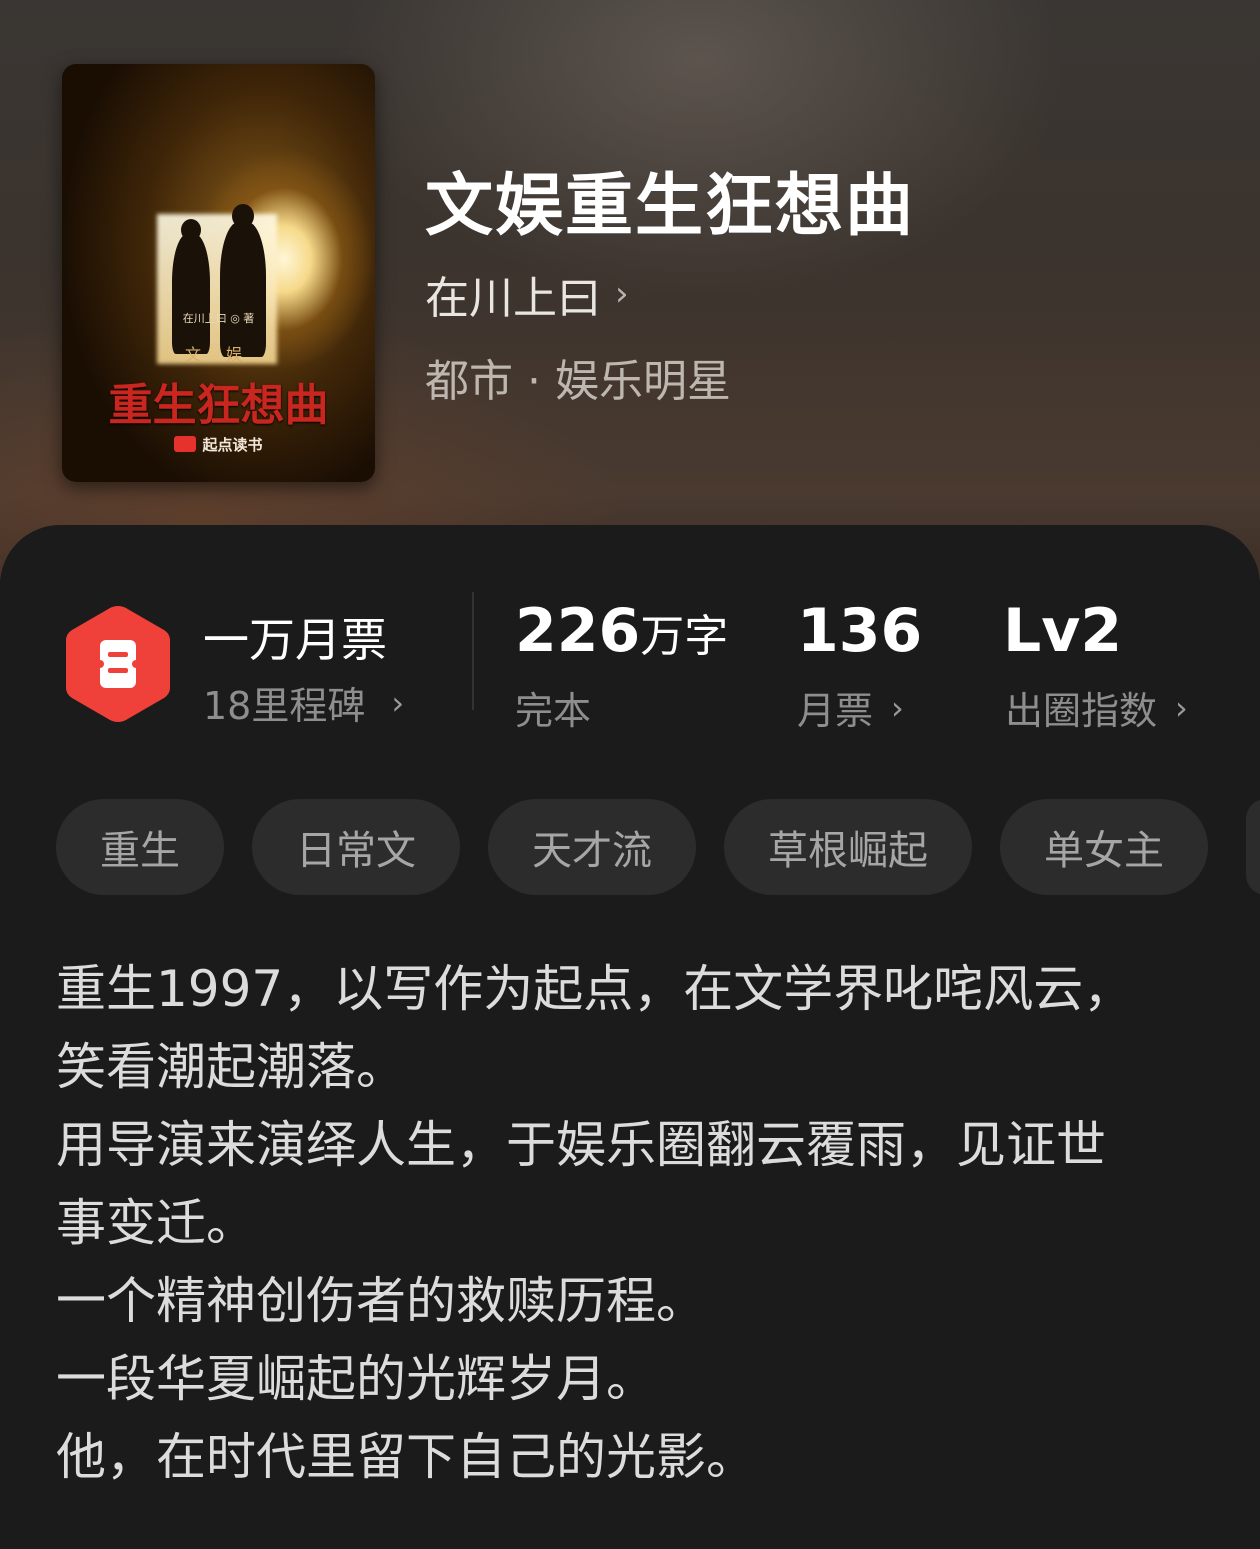  Describe the element at coordinates (218, 405) in the screenshot. I see `cover-title: 重生狂想曲` at that location.